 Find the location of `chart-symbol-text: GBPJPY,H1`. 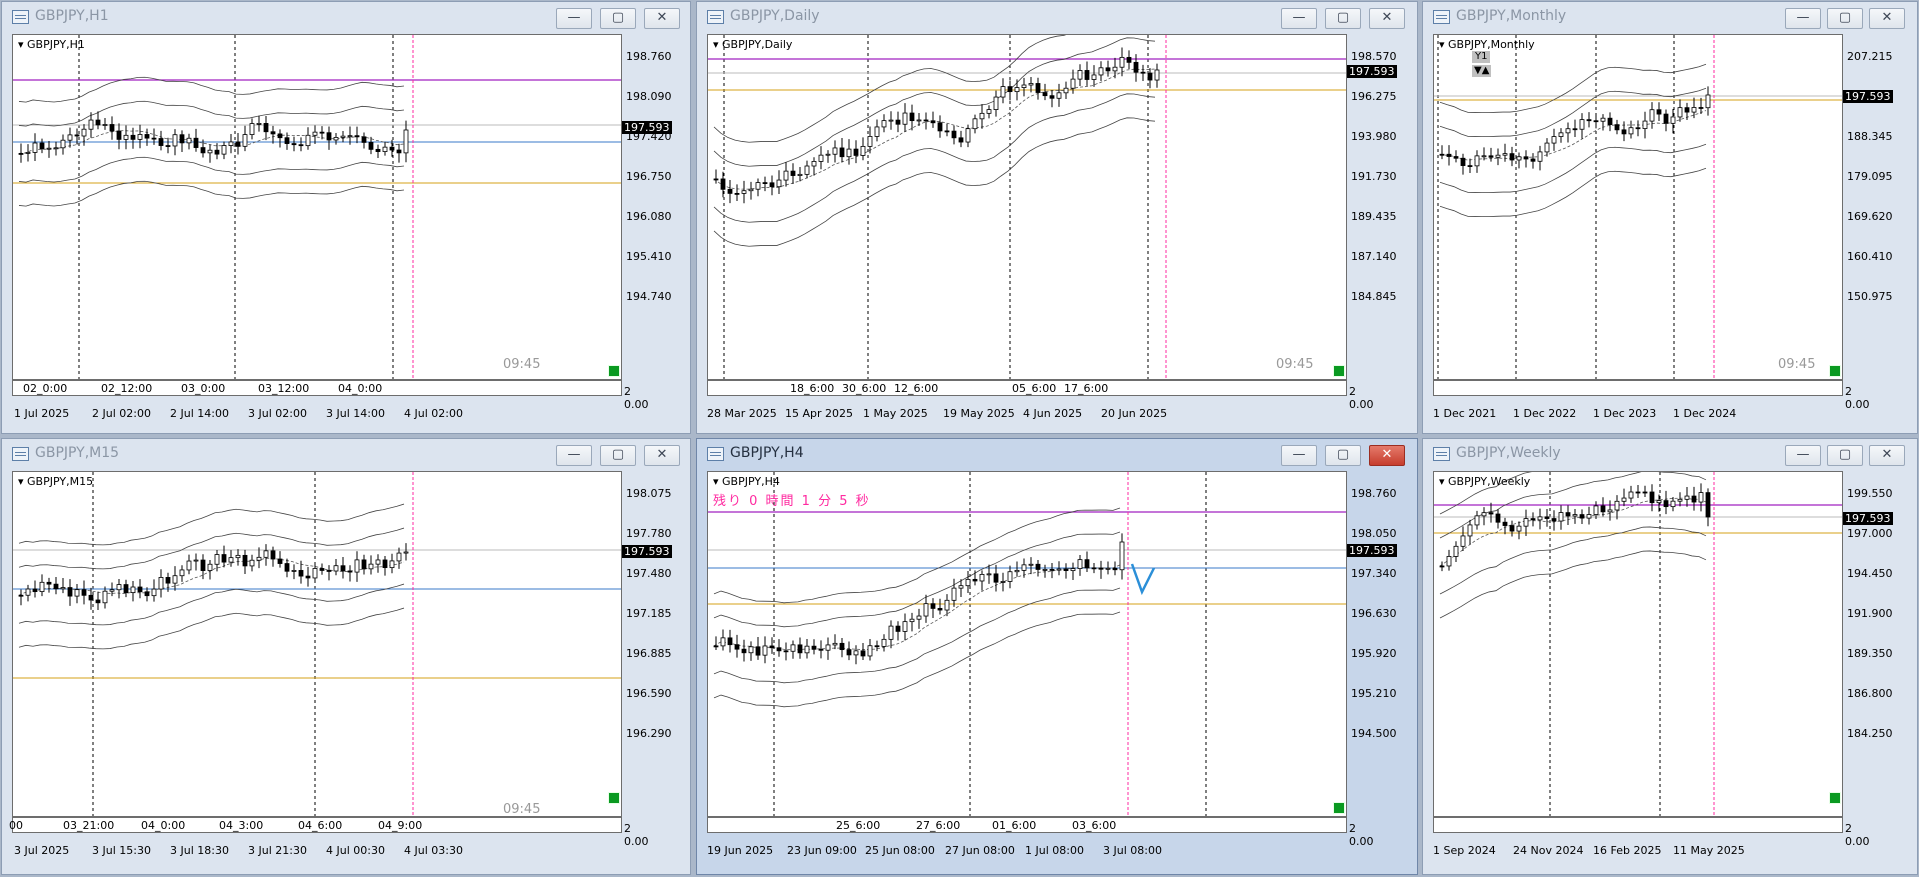

chart-symbol-text: GBPJPY,H1 is located at coordinates (56, 44).